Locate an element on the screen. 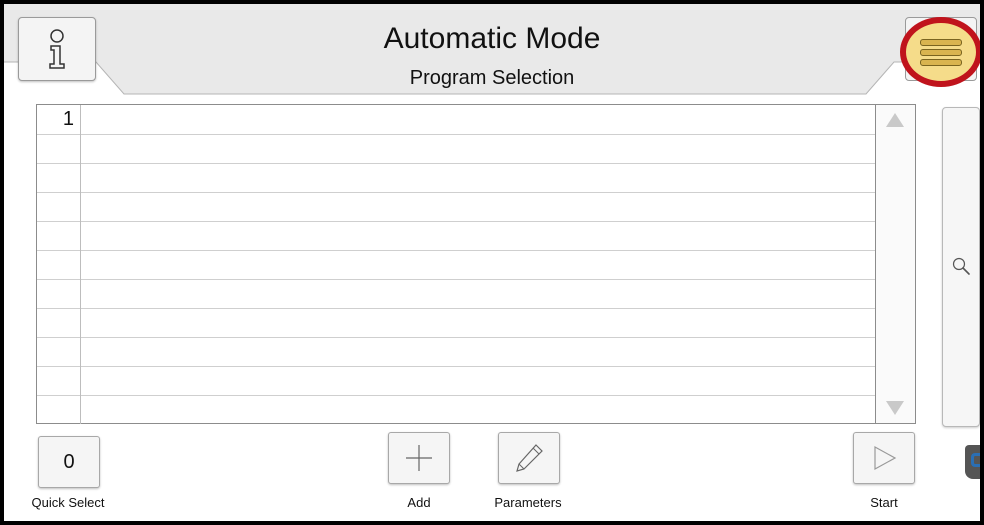  menu-button is located at coordinates (940, 52).